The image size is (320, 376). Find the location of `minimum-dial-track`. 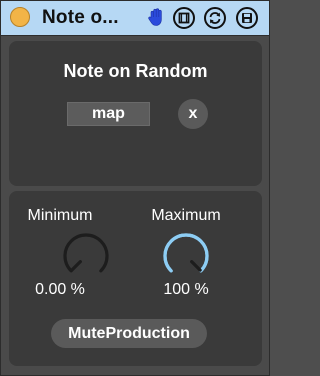

minimum-dial-track is located at coordinates (86, 253).